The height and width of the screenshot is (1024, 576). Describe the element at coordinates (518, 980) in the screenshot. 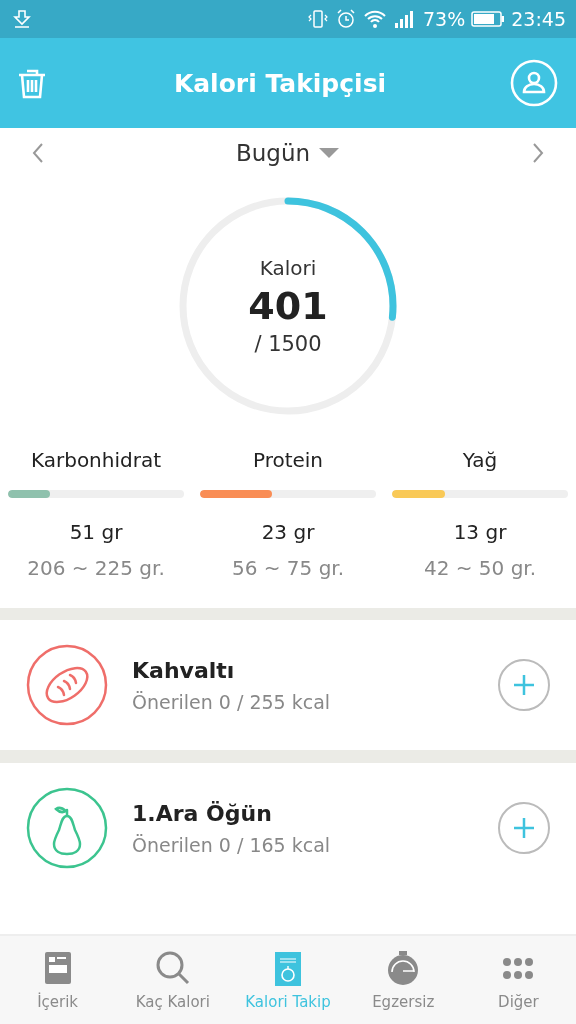

I see `nav-tab: Diğer` at that location.